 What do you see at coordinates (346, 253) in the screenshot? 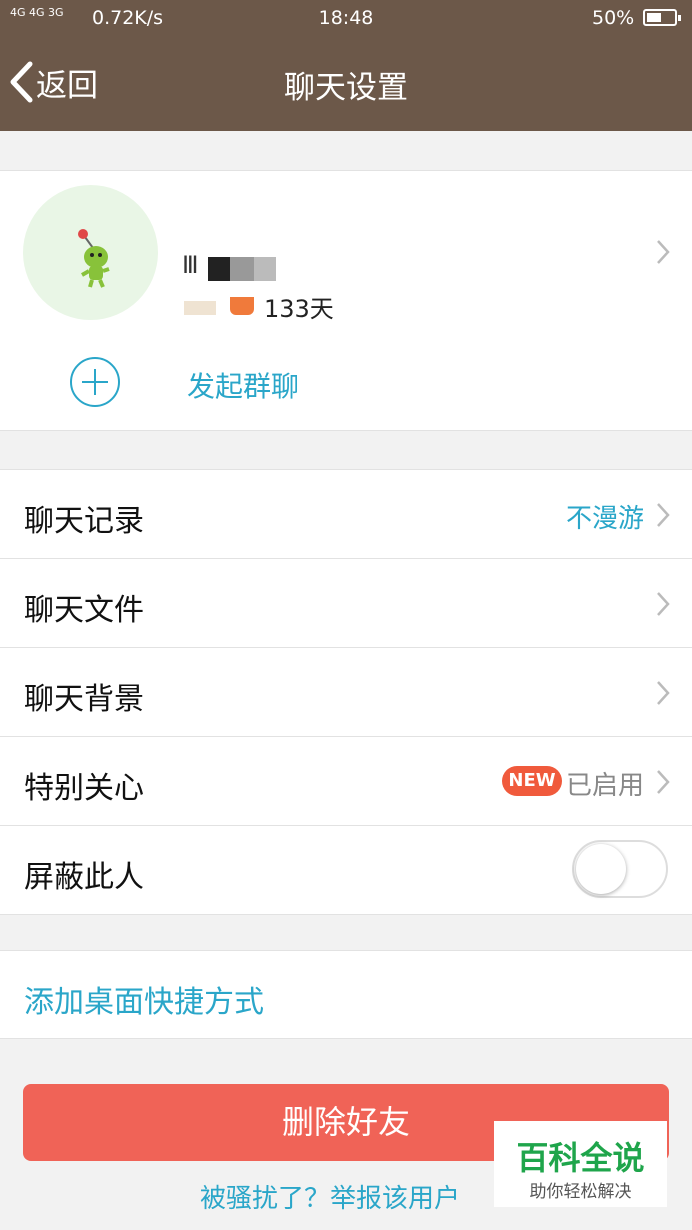
I see `profile-card: Ⅲ 133天` at bounding box center [346, 253].